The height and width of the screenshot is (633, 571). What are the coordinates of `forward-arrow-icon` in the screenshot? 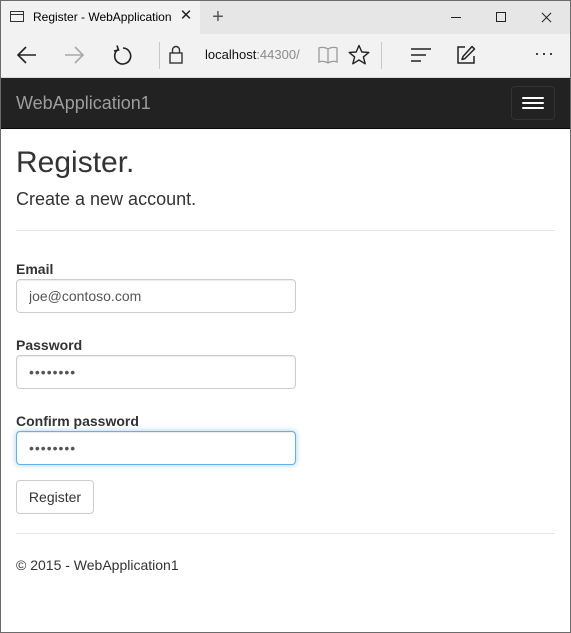 It's located at (75, 55).